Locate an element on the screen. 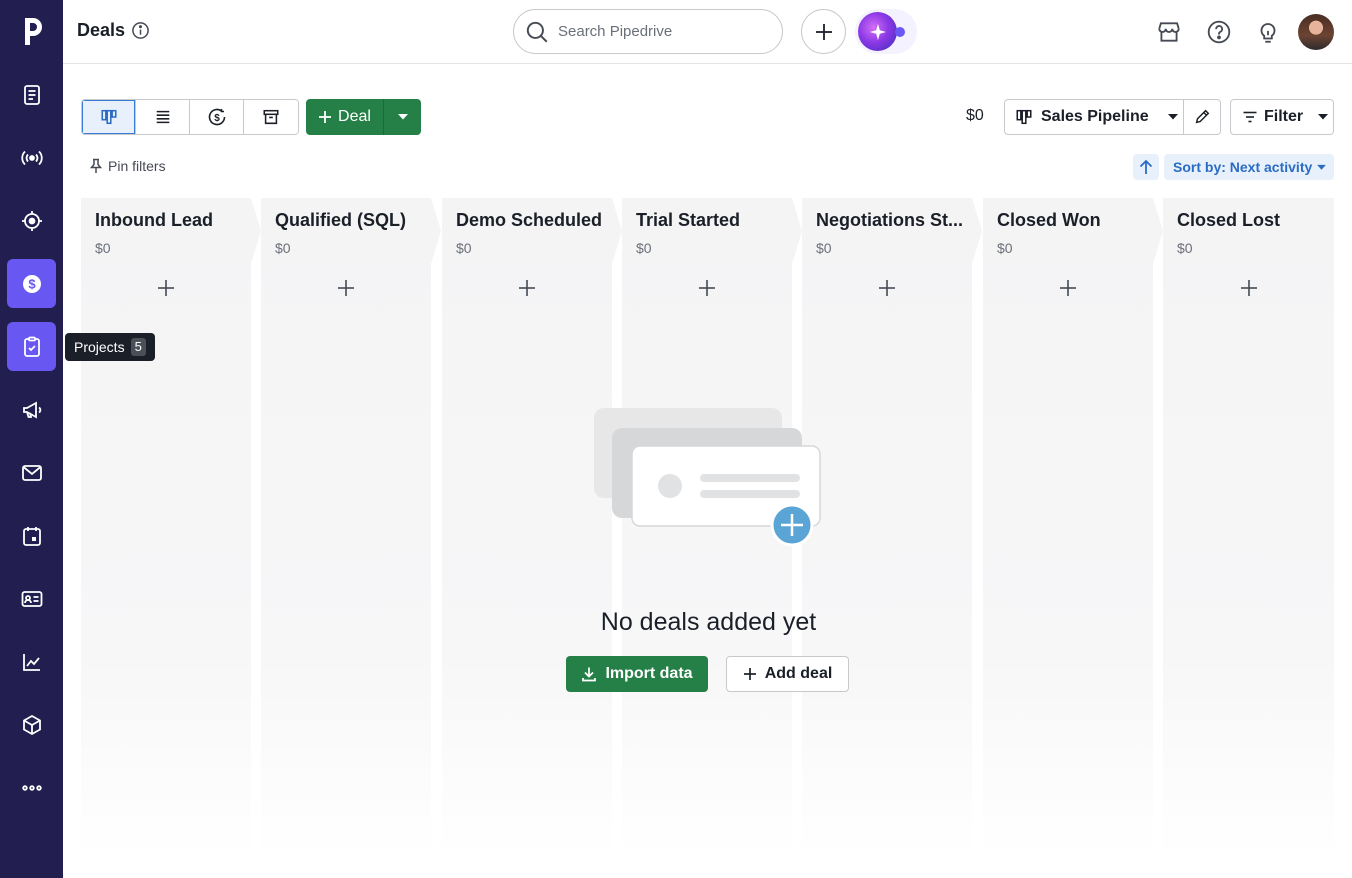  sidebar-item-more is located at coordinates (31, 787).